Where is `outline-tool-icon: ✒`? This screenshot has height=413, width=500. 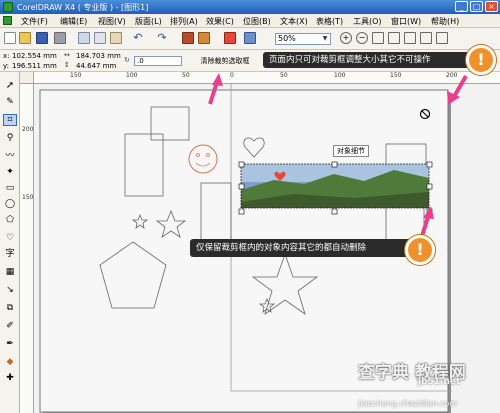 outline-tool-icon: ✒ is located at coordinates (10, 344).